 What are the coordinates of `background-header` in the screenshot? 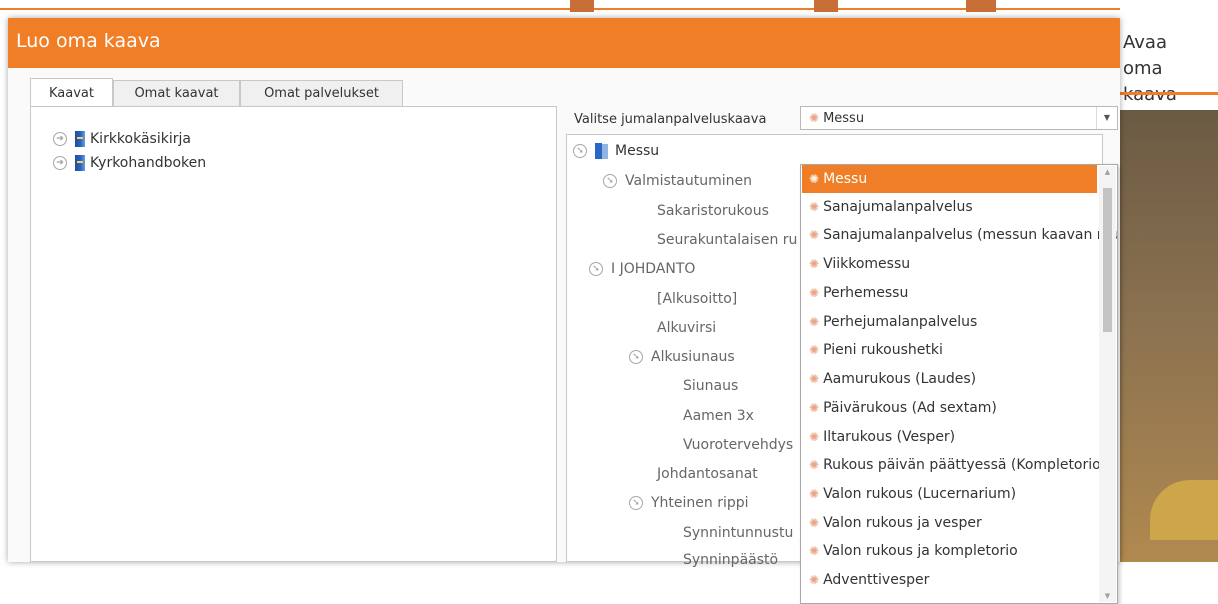 It's located at (609, 9).